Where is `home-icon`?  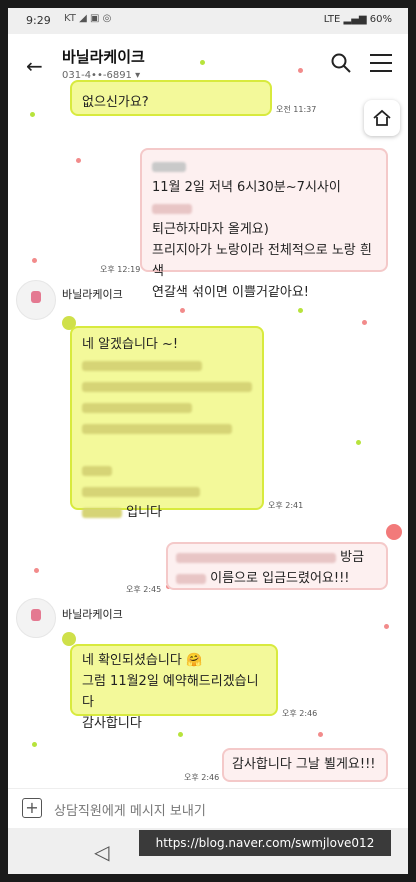
home-icon is located at coordinates (382, 117).